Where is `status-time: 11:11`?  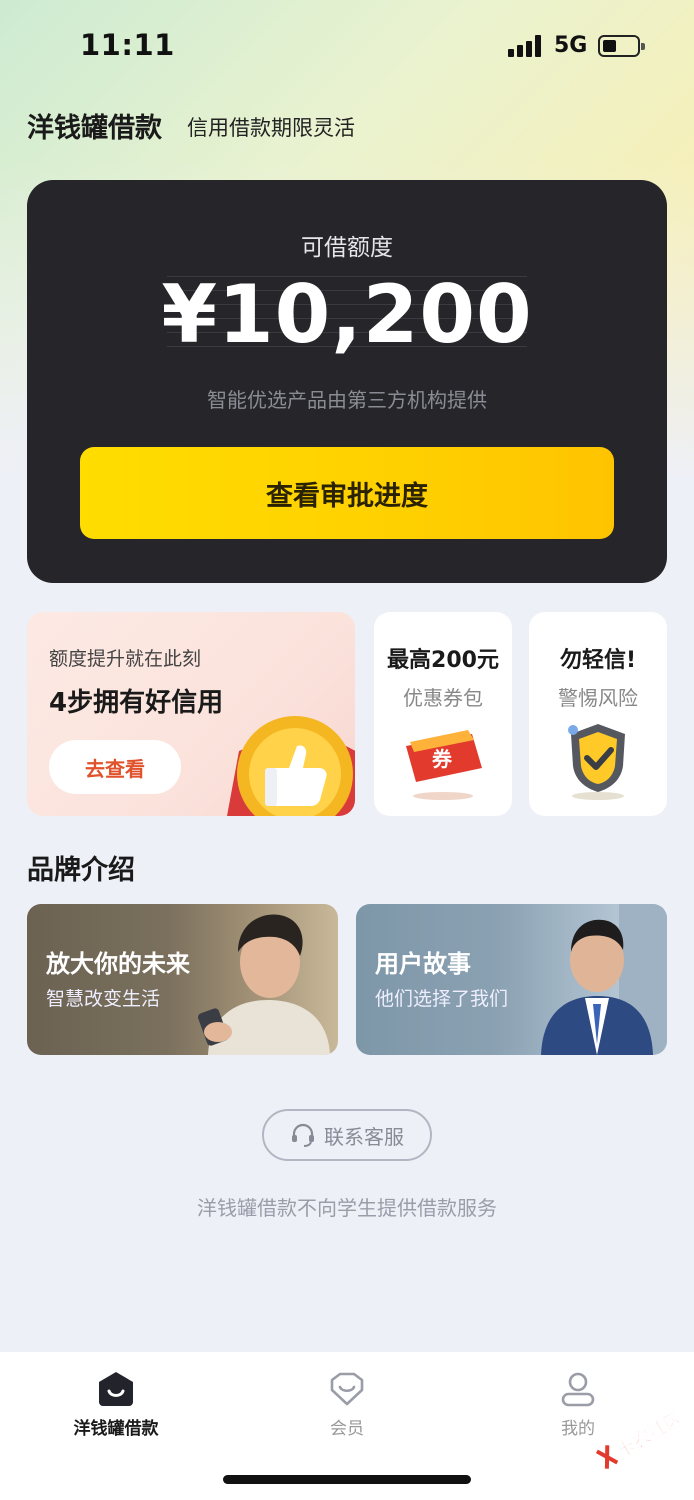
status-time: 11:11 is located at coordinates (127, 45).